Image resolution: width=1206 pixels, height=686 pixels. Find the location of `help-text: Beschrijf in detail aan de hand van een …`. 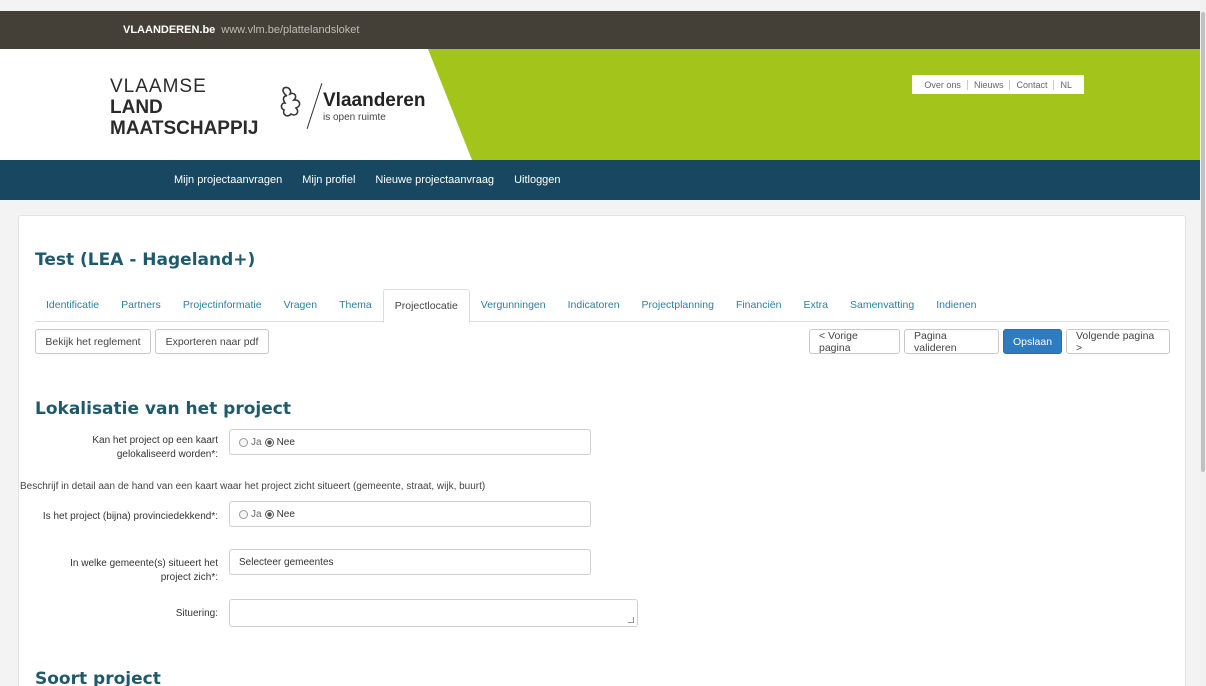

help-text: Beschrijf in detail aan de hand van een … is located at coordinates (253, 486).